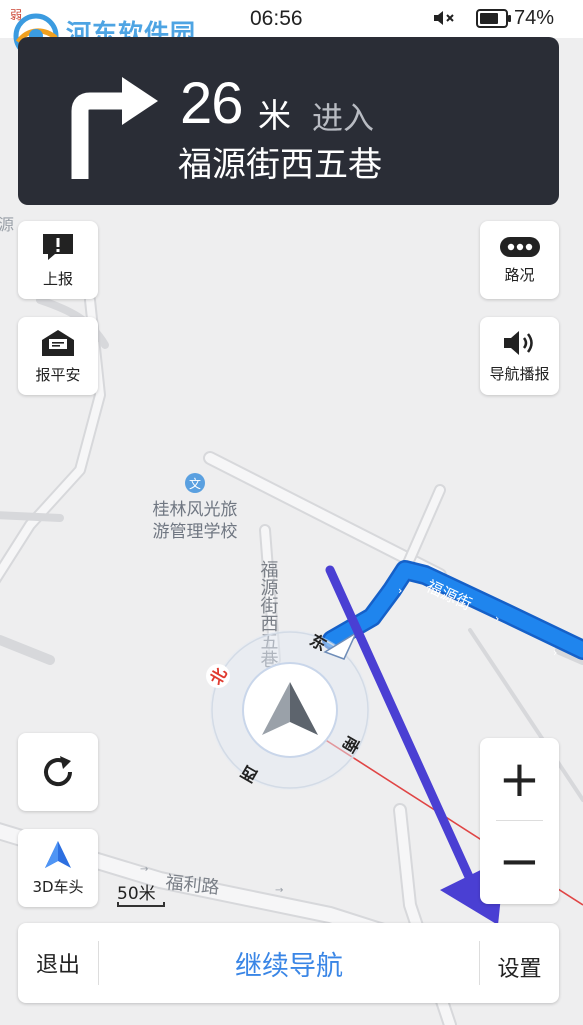  I want to click on traffic-icon, so click(519, 246).